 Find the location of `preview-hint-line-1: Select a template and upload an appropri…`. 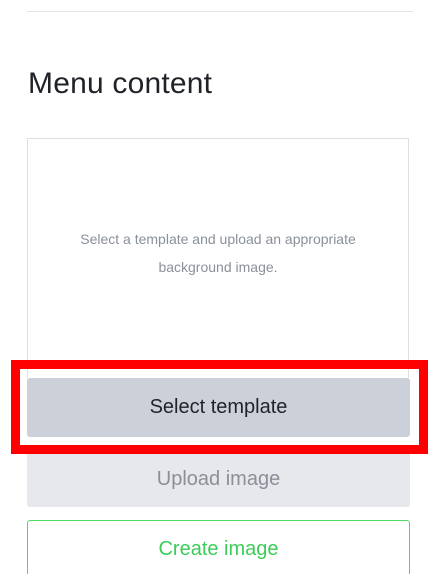

preview-hint-line-1: Select a template and upload an appropri… is located at coordinates (218, 239).